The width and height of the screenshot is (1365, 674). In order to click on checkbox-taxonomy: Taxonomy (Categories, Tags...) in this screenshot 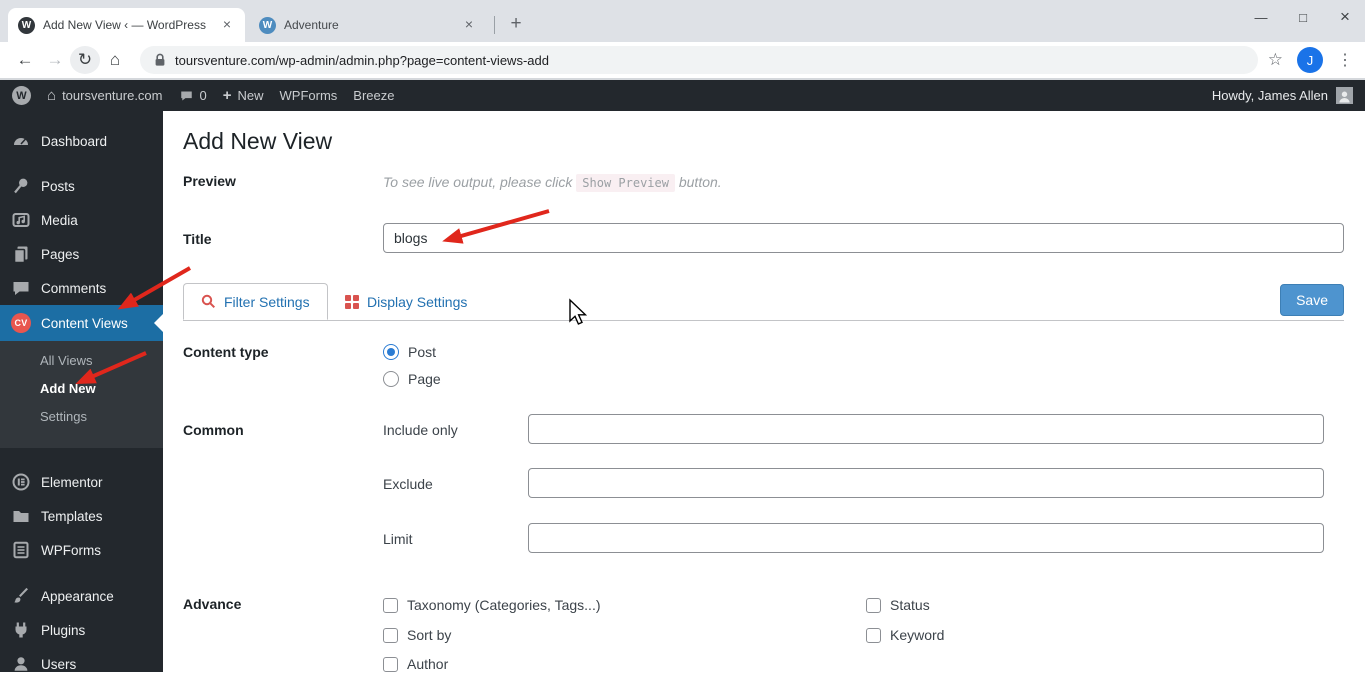, I will do `click(492, 605)`.